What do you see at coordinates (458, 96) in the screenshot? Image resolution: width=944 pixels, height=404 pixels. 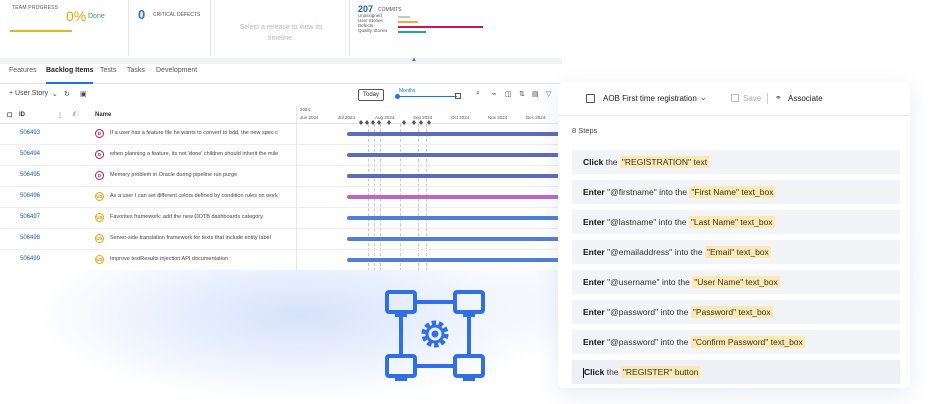 I see `zoom-end-icon` at bounding box center [458, 96].